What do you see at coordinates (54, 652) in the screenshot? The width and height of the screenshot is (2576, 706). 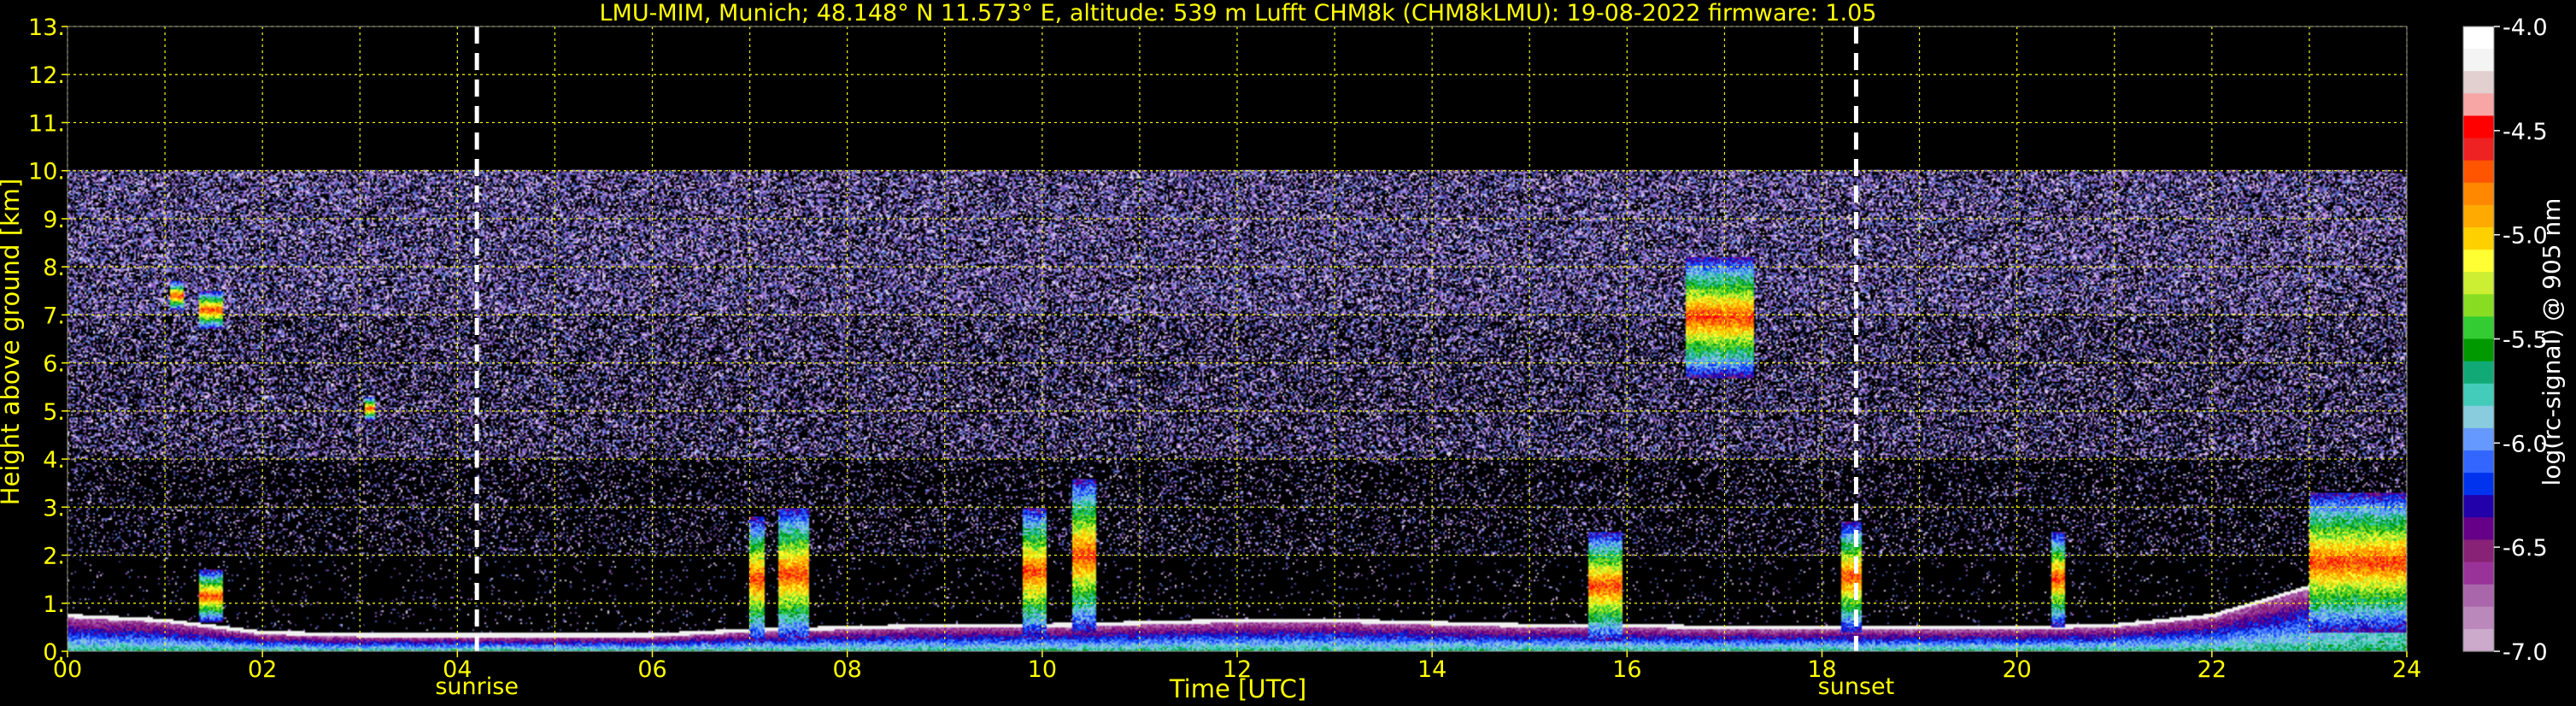 I see `y-tick-label: 0.` at bounding box center [54, 652].